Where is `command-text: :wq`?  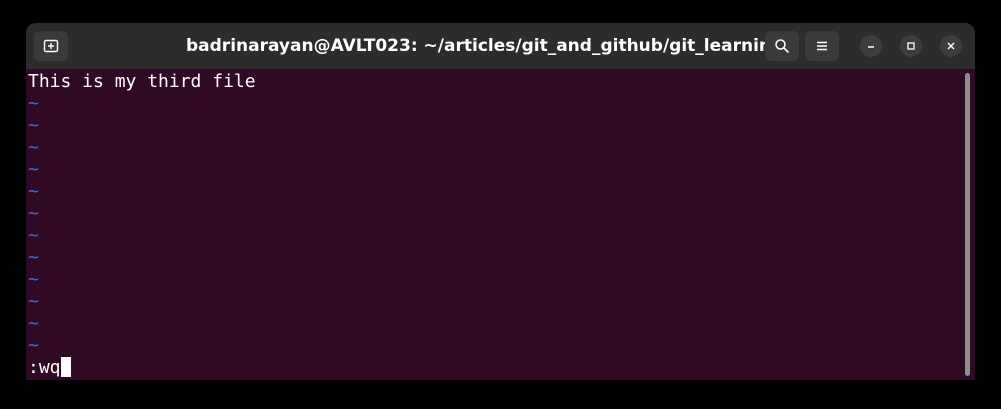
command-text: :wq is located at coordinates (44, 367).